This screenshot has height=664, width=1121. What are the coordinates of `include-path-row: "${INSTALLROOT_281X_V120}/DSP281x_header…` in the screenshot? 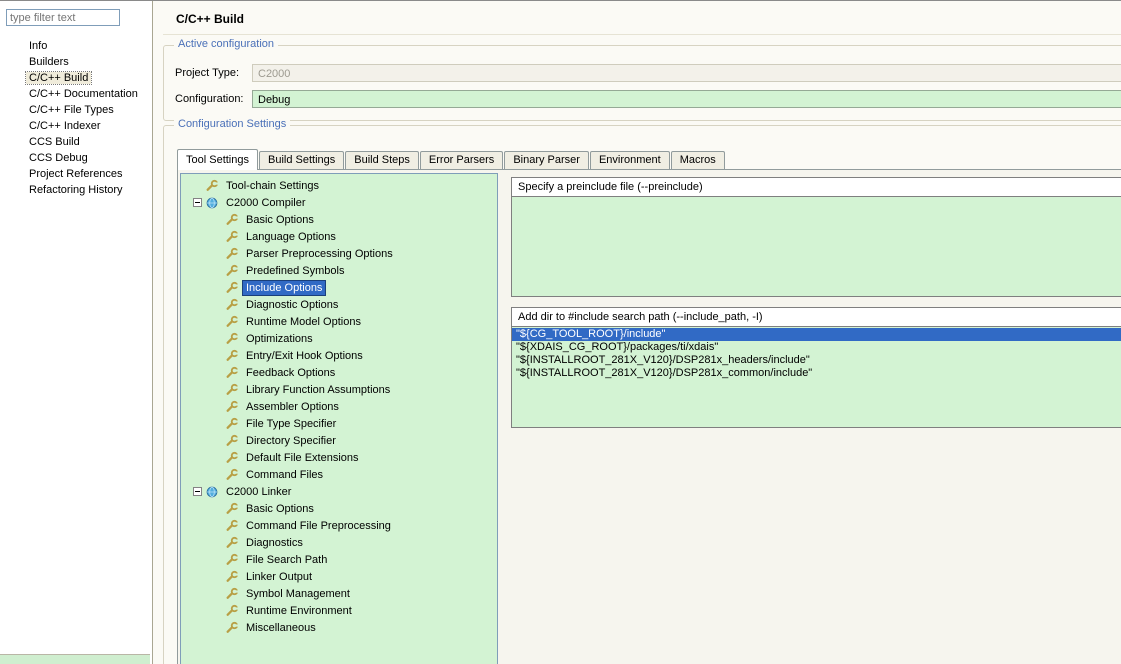 It's located at (816, 360).